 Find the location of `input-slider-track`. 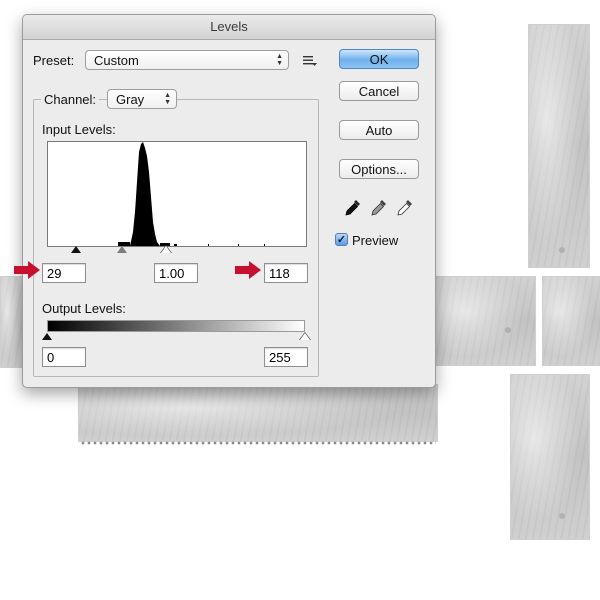

input-slider-track is located at coordinates (176, 250).